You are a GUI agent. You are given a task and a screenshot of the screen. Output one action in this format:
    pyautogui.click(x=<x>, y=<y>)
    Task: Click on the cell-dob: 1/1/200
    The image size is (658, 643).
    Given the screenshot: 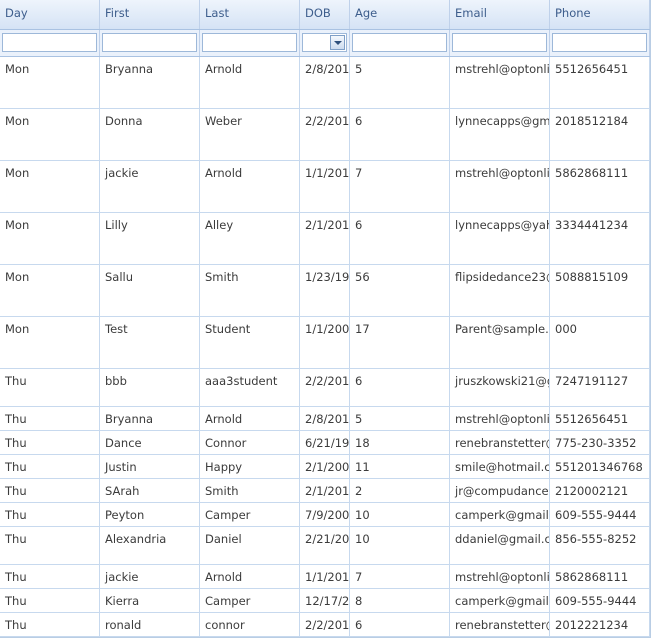 What is the action you would take?
    pyautogui.click(x=325, y=342)
    